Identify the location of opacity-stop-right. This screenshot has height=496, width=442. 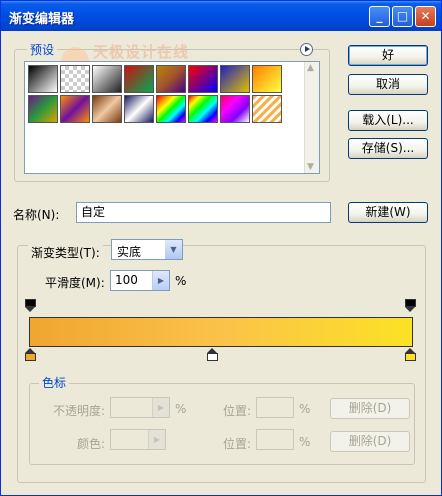
(410, 305).